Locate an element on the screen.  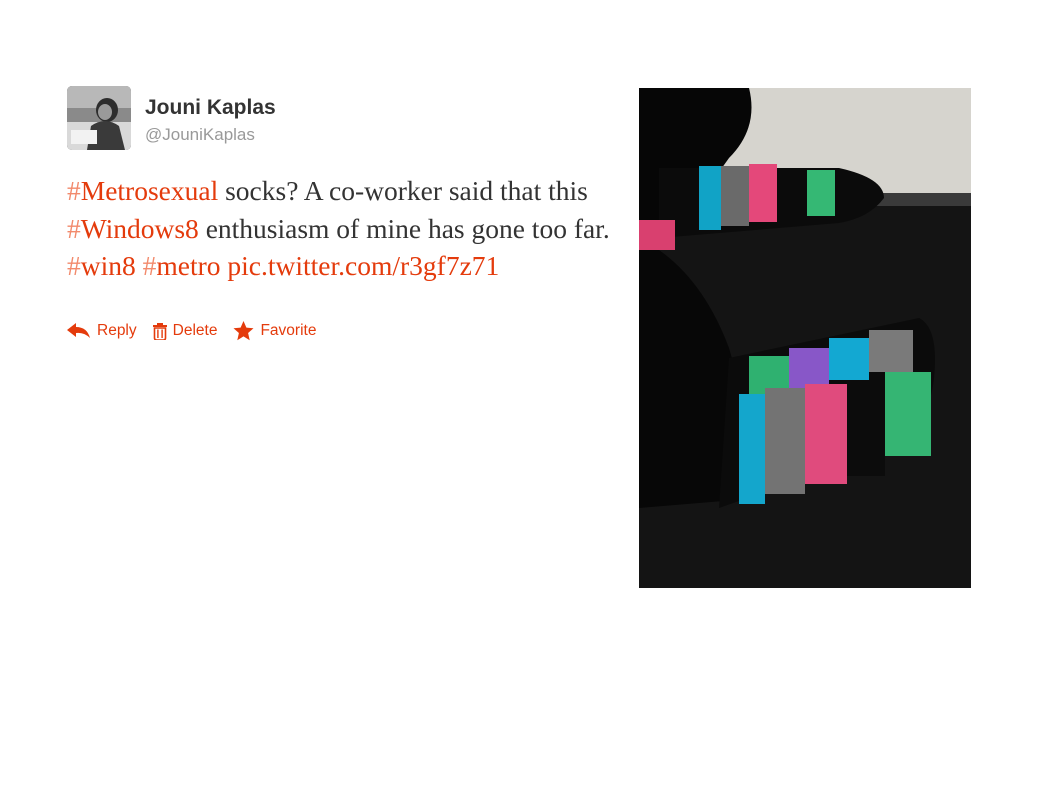
author-name: Jouni Kaplas is located at coordinates (210, 108).